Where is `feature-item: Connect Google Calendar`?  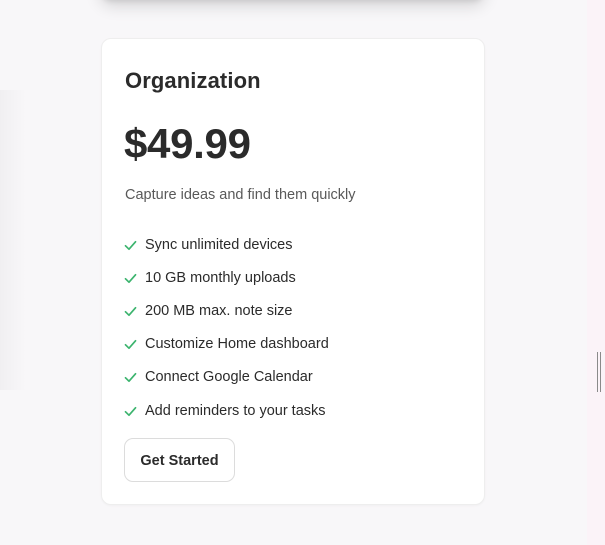 feature-item: Connect Google Calendar is located at coordinates (226, 377).